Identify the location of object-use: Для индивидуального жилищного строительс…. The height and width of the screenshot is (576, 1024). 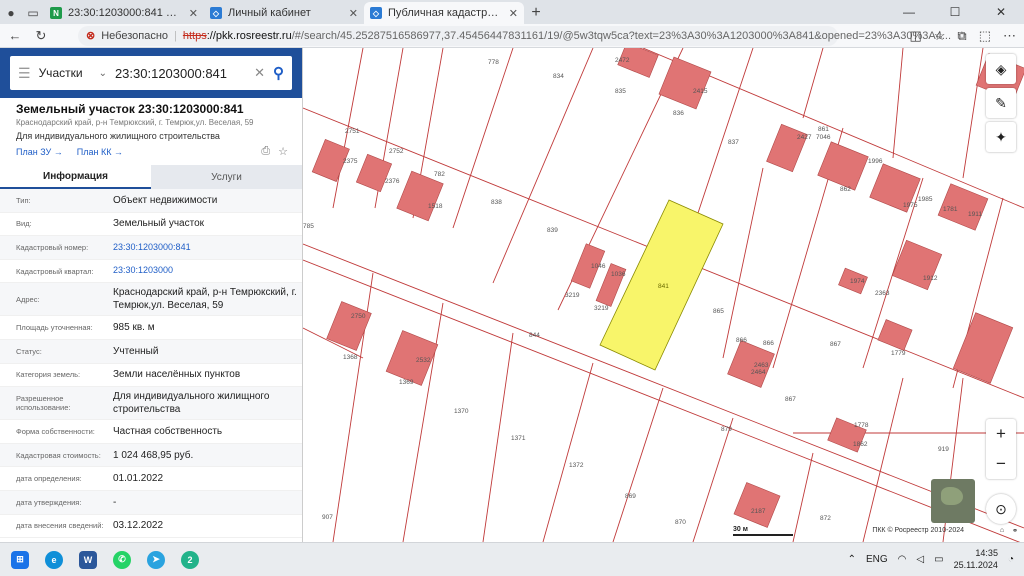
(118, 136).